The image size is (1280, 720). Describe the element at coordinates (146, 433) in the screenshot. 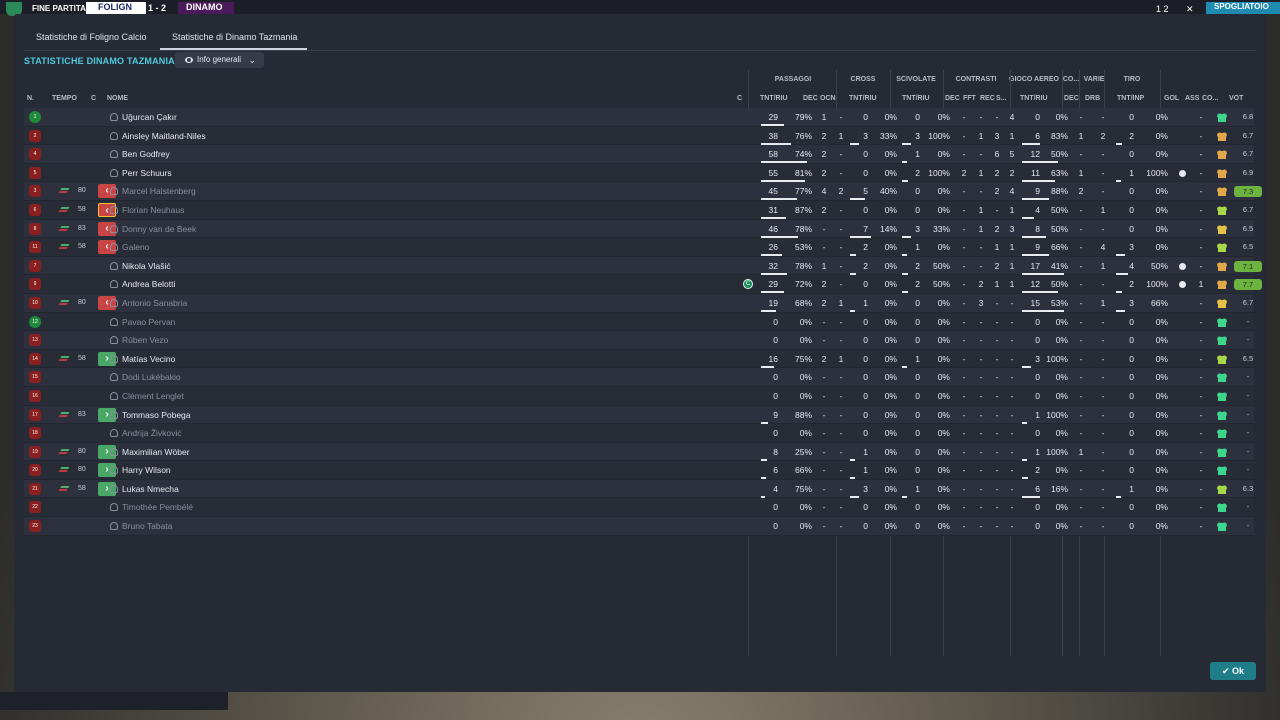

I see `player-name: Andrija Živković` at that location.